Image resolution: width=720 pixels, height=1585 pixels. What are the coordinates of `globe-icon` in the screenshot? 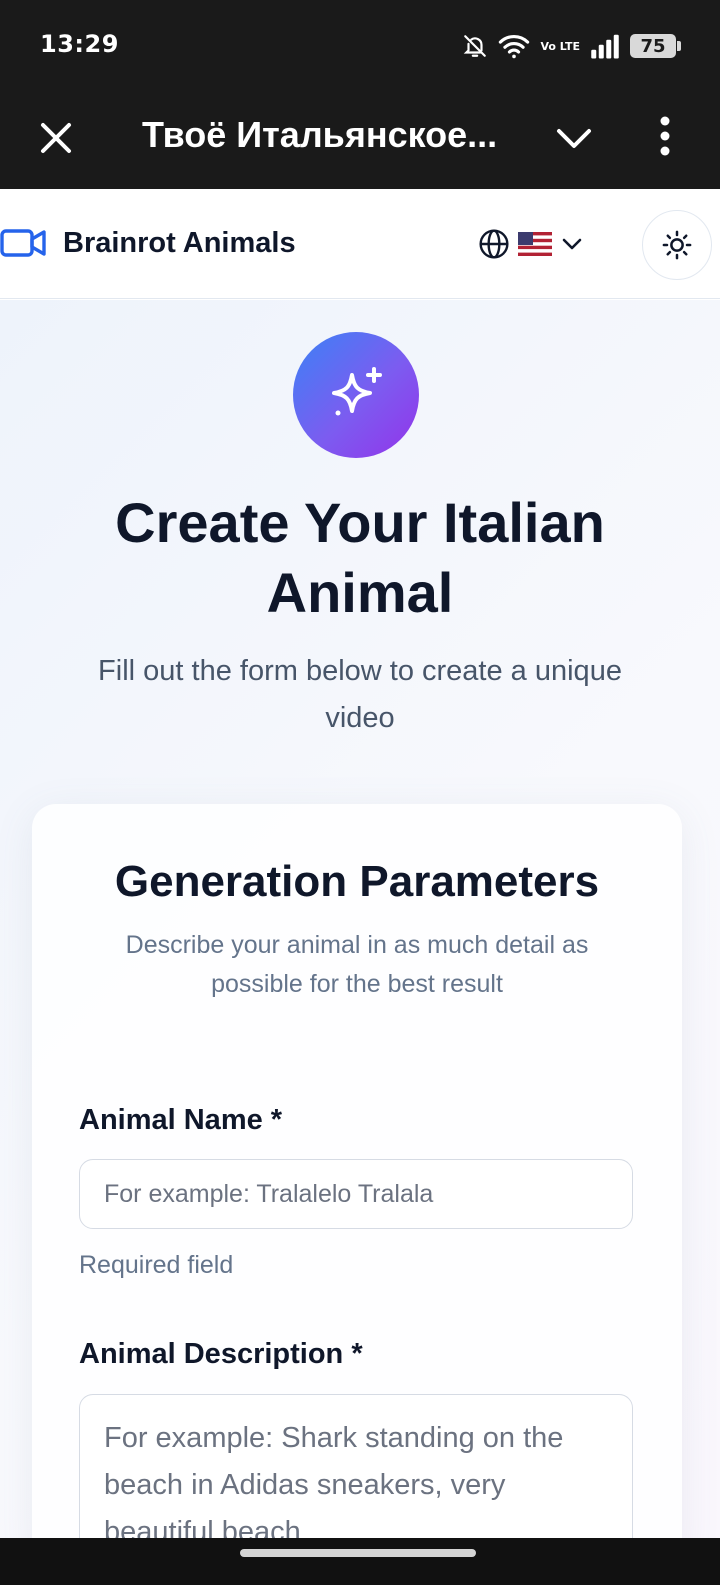 It's located at (494, 244).